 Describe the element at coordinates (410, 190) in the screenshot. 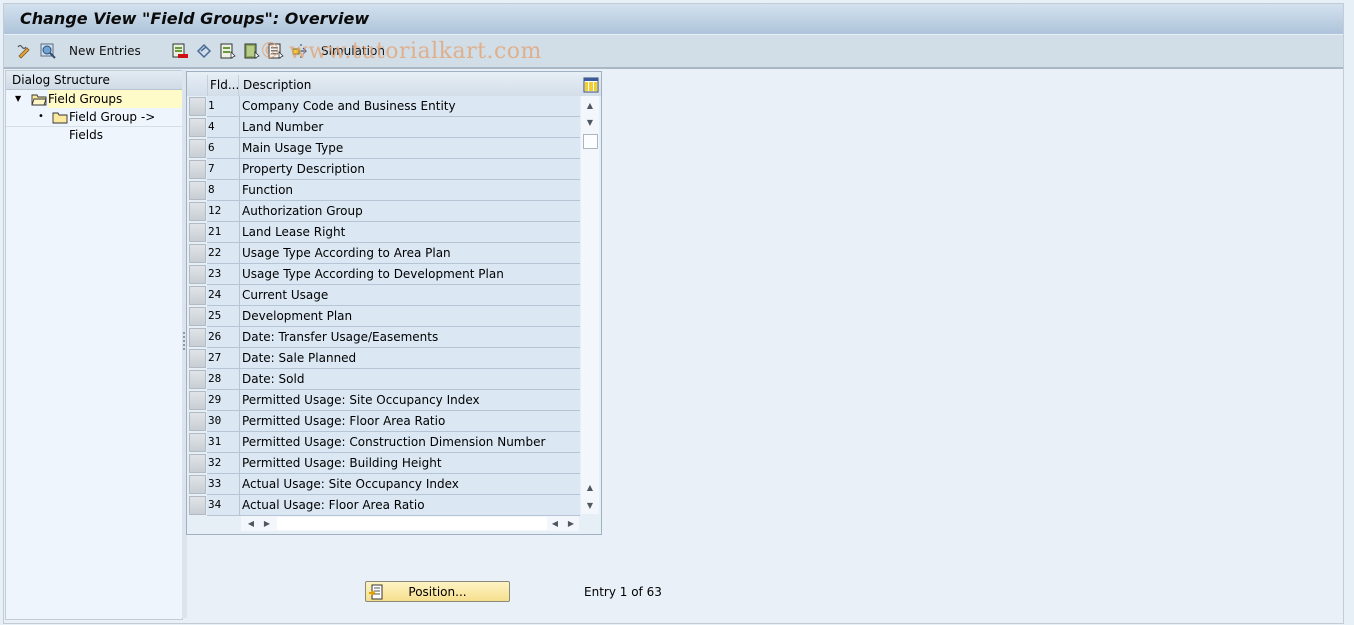

I see `cell-description: Function` at that location.